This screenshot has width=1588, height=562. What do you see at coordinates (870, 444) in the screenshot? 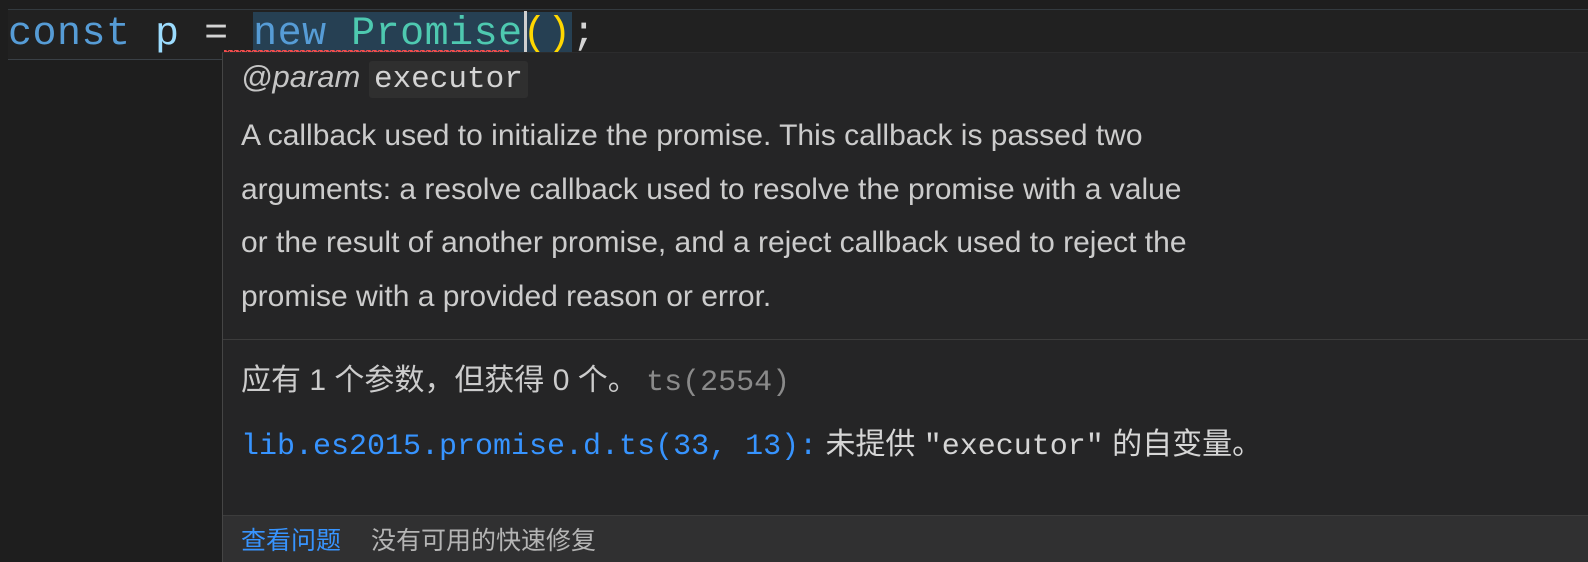
I see `diagnostic-related-prefix: 未提供` at bounding box center [870, 444].